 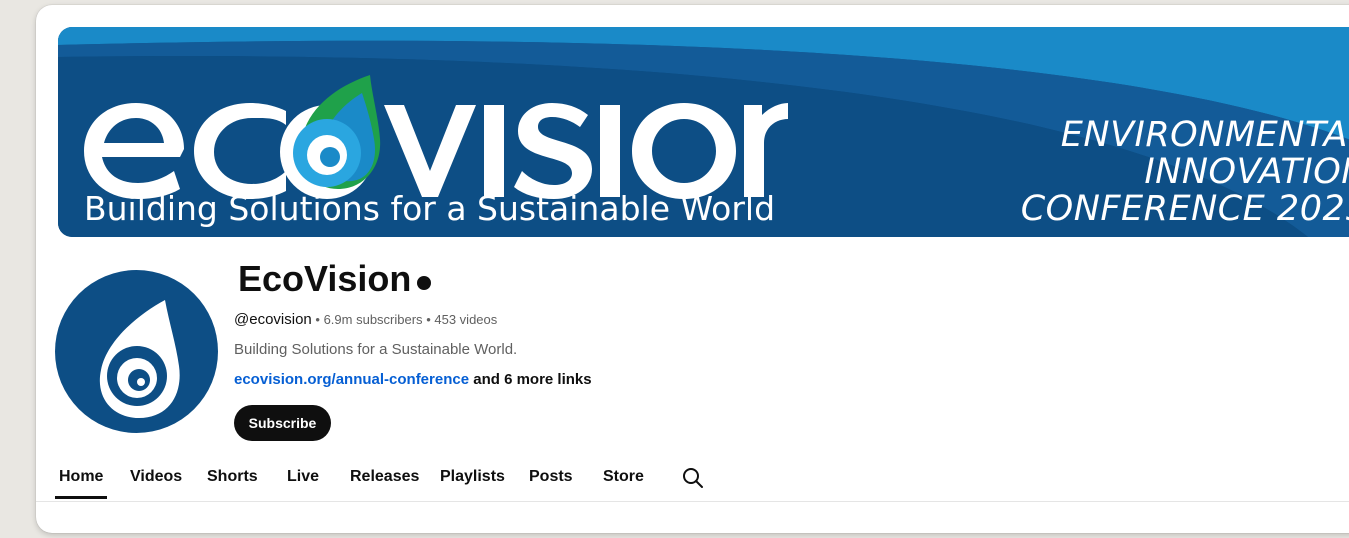 I want to click on channel-avatar, so click(x=136, y=351).